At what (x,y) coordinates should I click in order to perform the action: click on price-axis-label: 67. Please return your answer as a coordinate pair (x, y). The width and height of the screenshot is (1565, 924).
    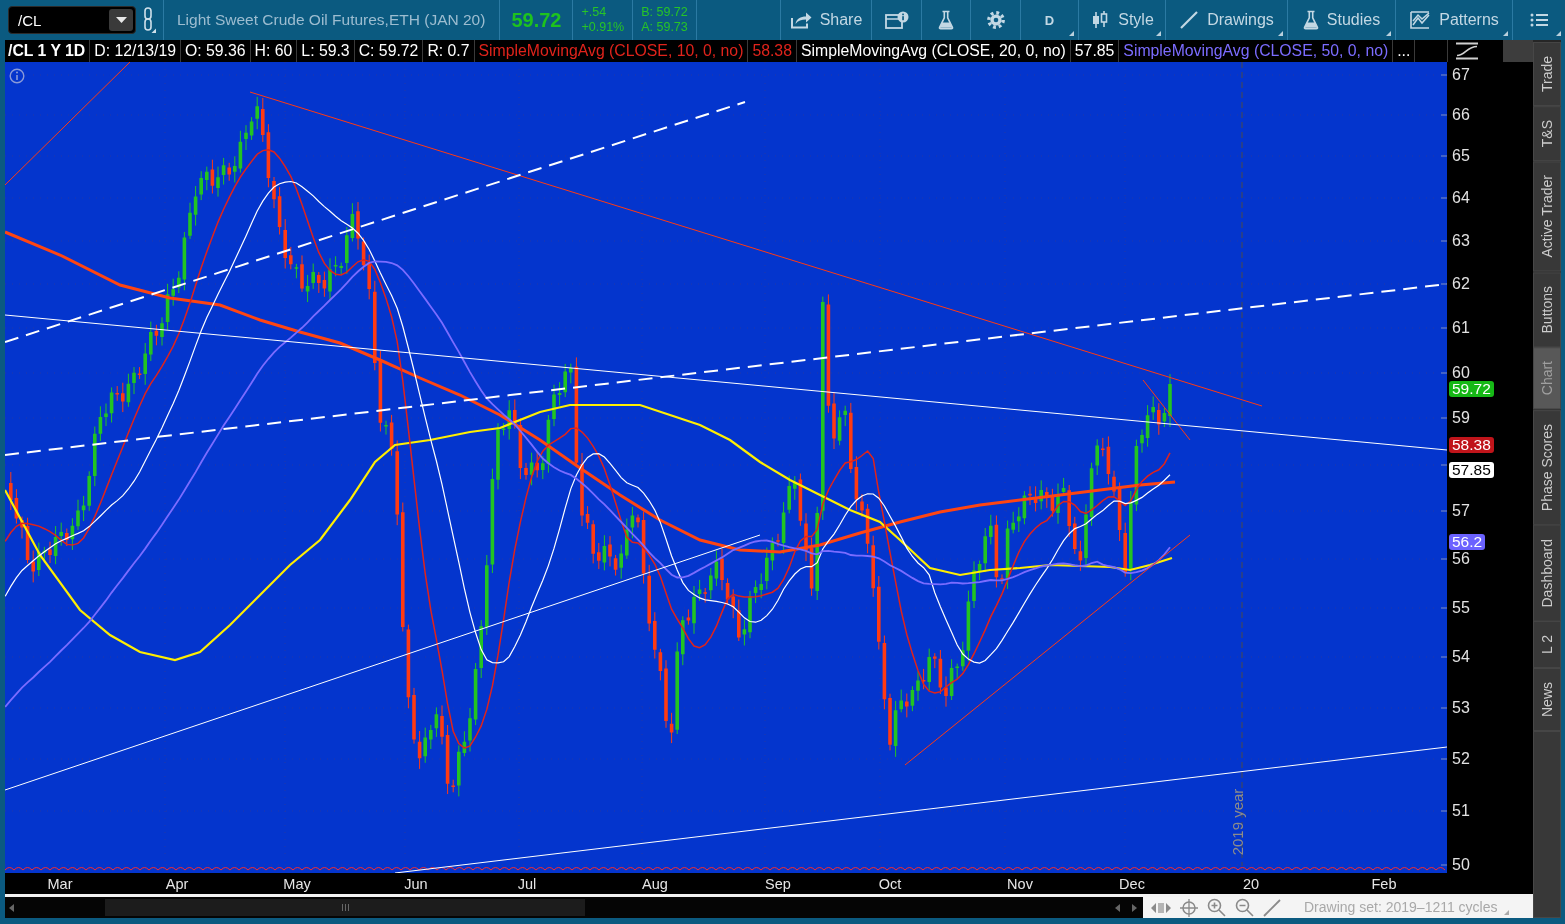
    Looking at the image, I should click on (1461, 75).